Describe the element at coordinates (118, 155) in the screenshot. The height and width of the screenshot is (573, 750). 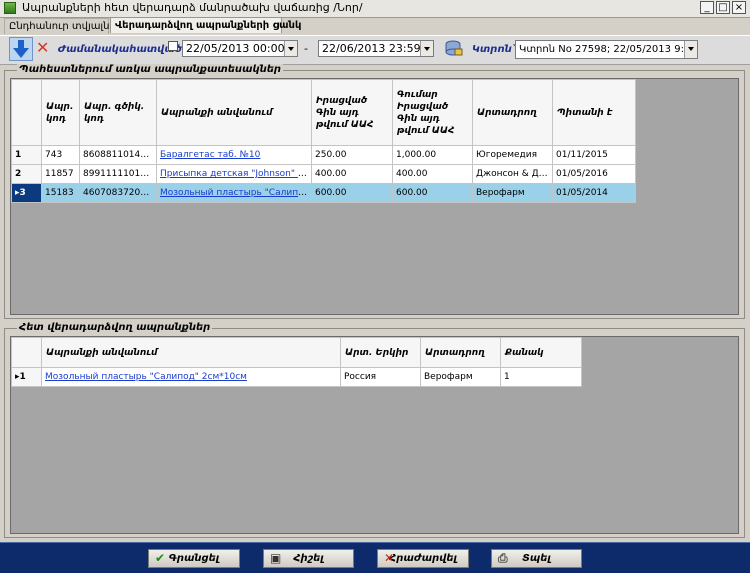
I see `cell-barcode: 8608811014517` at that location.